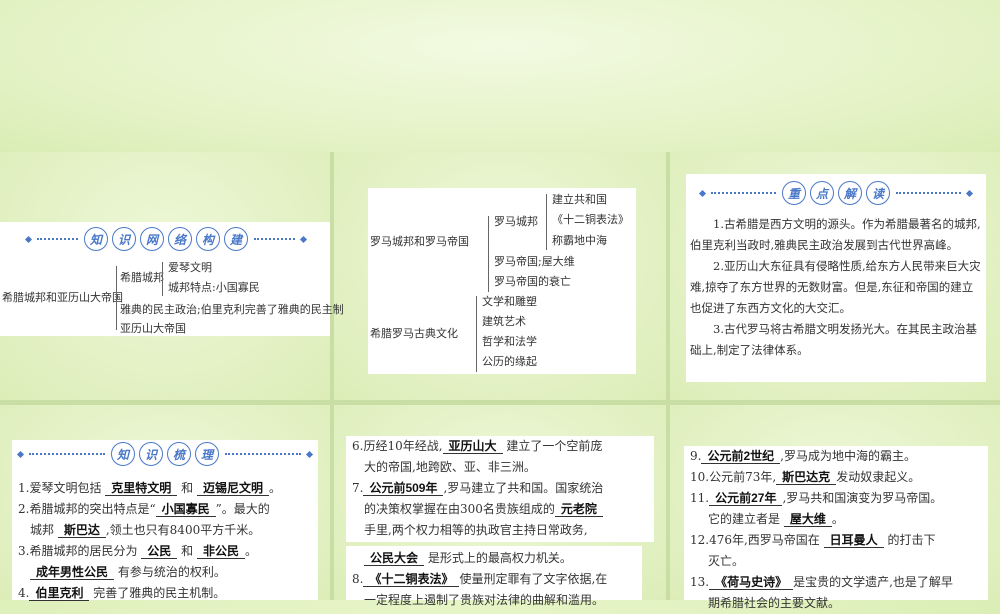  I want to click on answer-blank: 小国寡民, so click(185, 509).